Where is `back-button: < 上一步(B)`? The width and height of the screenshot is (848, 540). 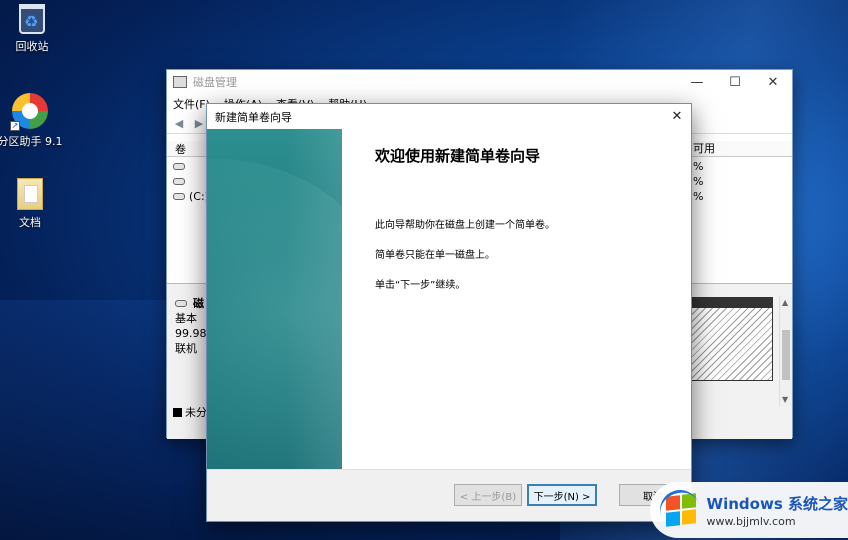 back-button: < 上一步(B) is located at coordinates (488, 495).